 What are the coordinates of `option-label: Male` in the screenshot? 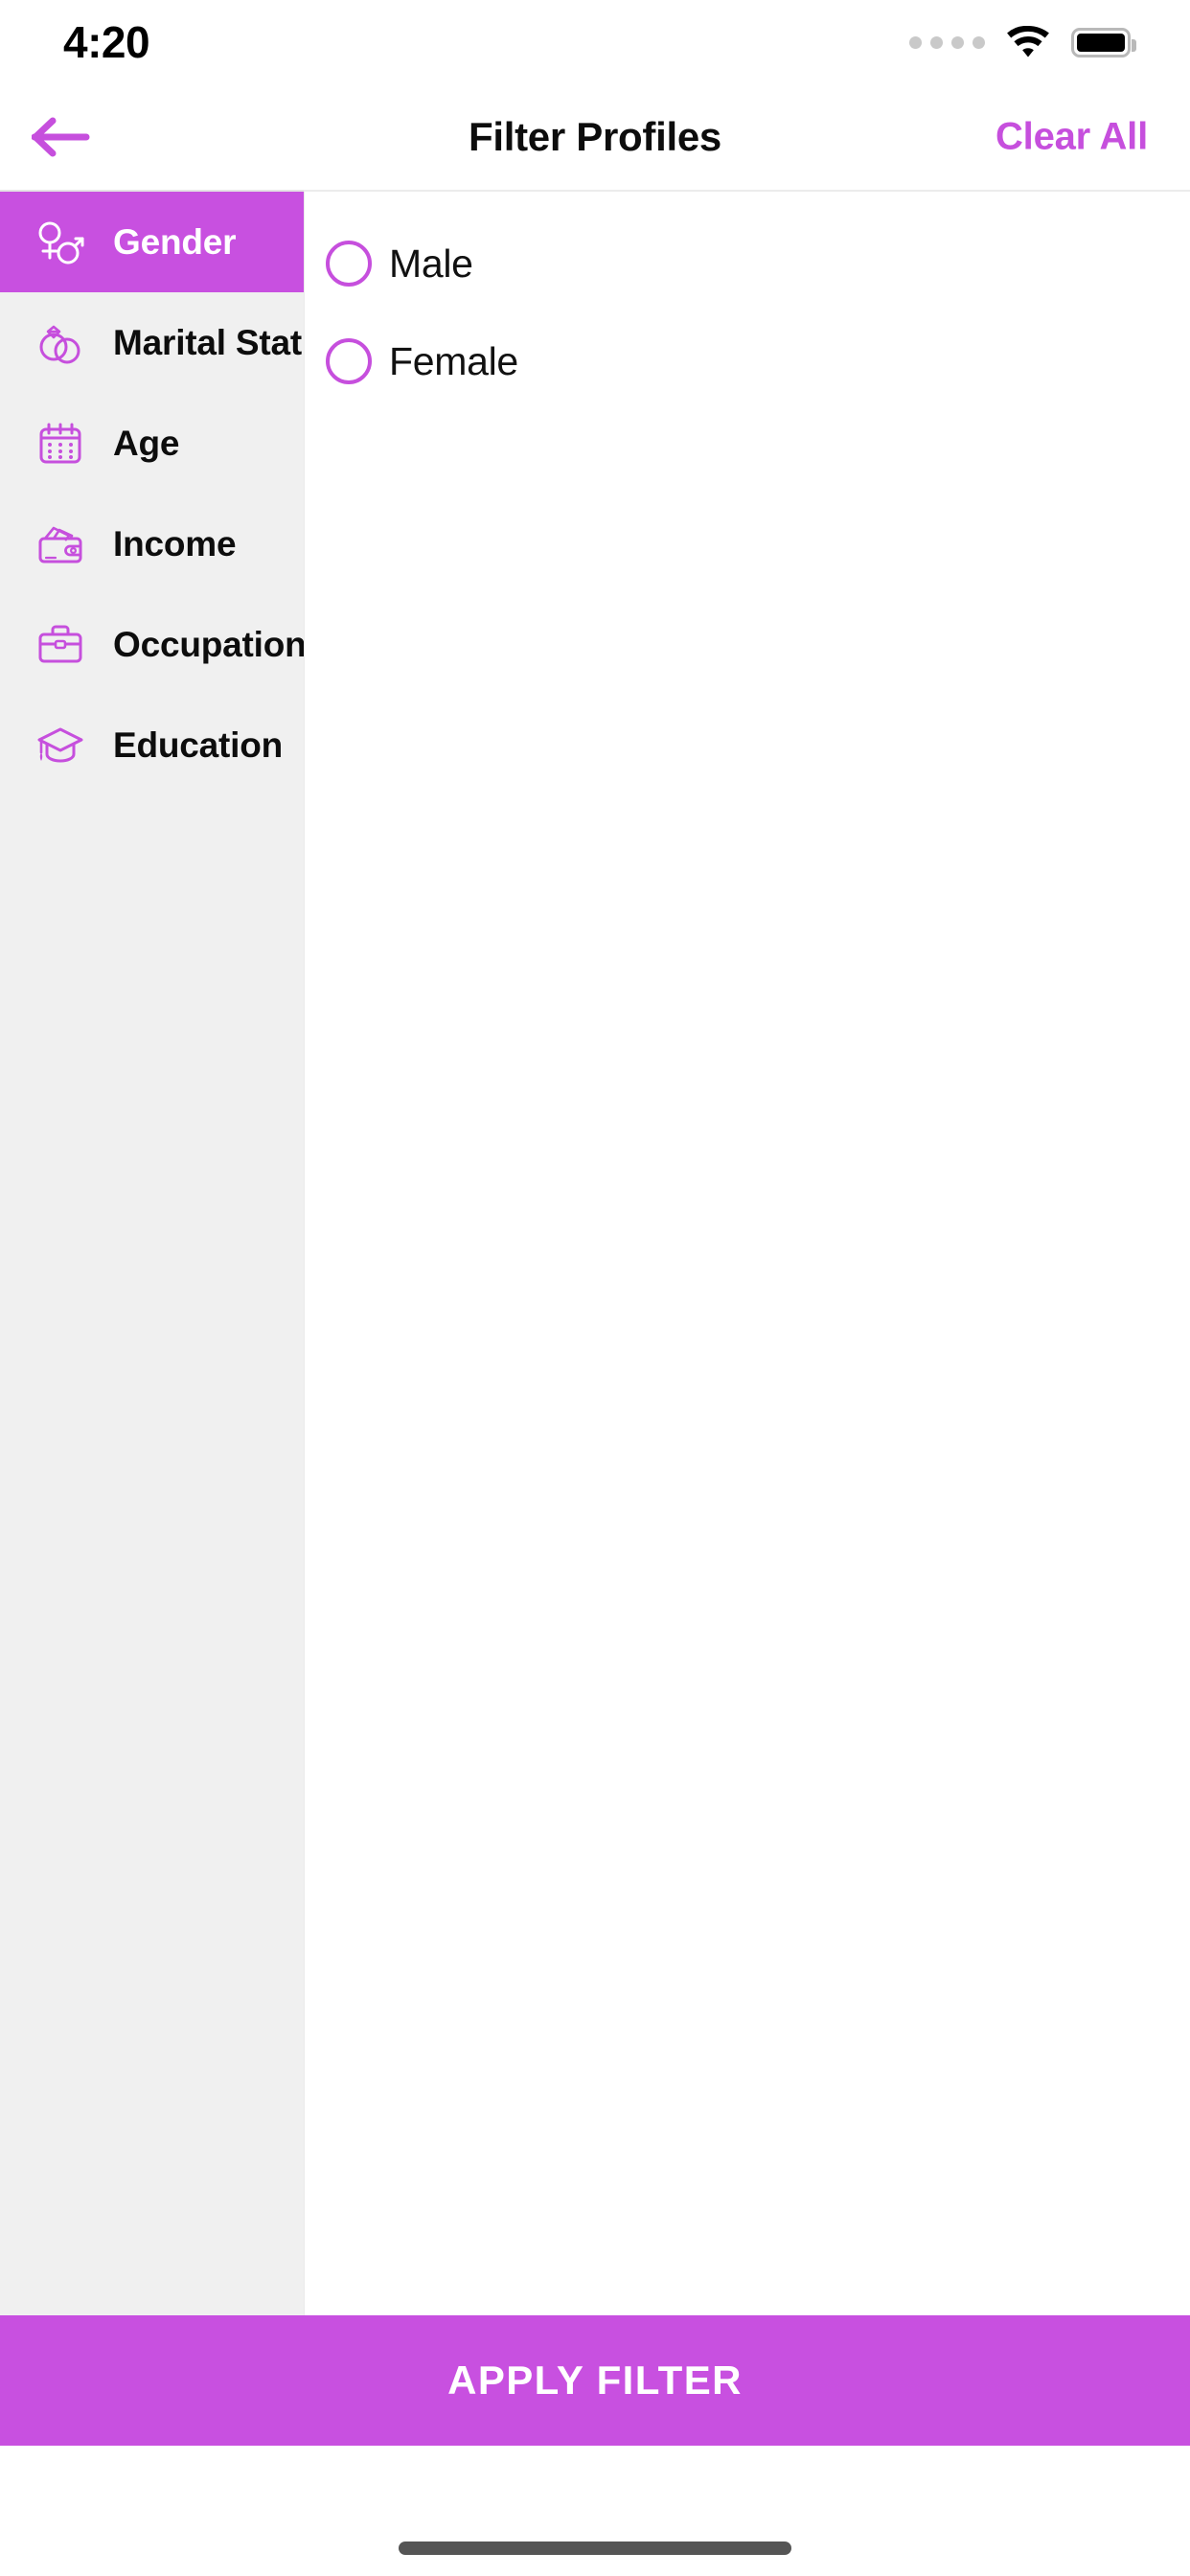 It's located at (431, 263).